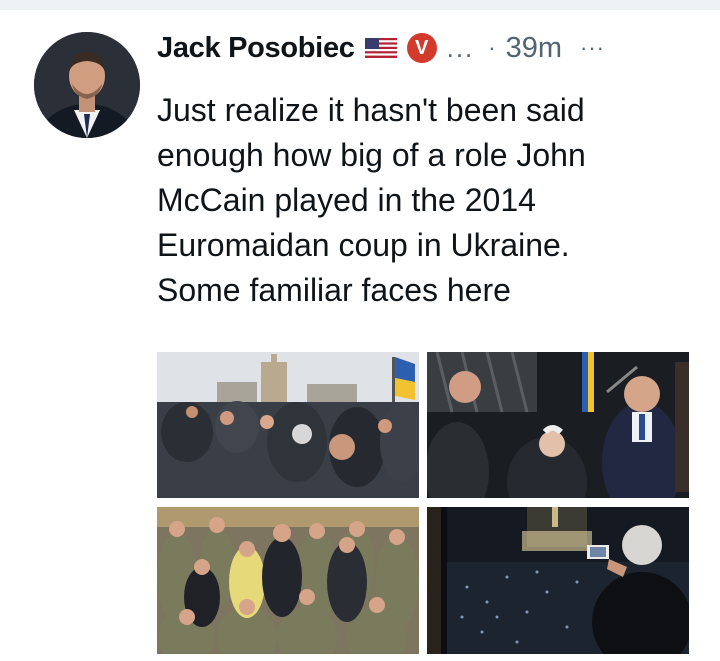 This screenshot has width=720, height=661. I want to click on tweet-text-line: Just realize it hasn't been said, so click(371, 110).